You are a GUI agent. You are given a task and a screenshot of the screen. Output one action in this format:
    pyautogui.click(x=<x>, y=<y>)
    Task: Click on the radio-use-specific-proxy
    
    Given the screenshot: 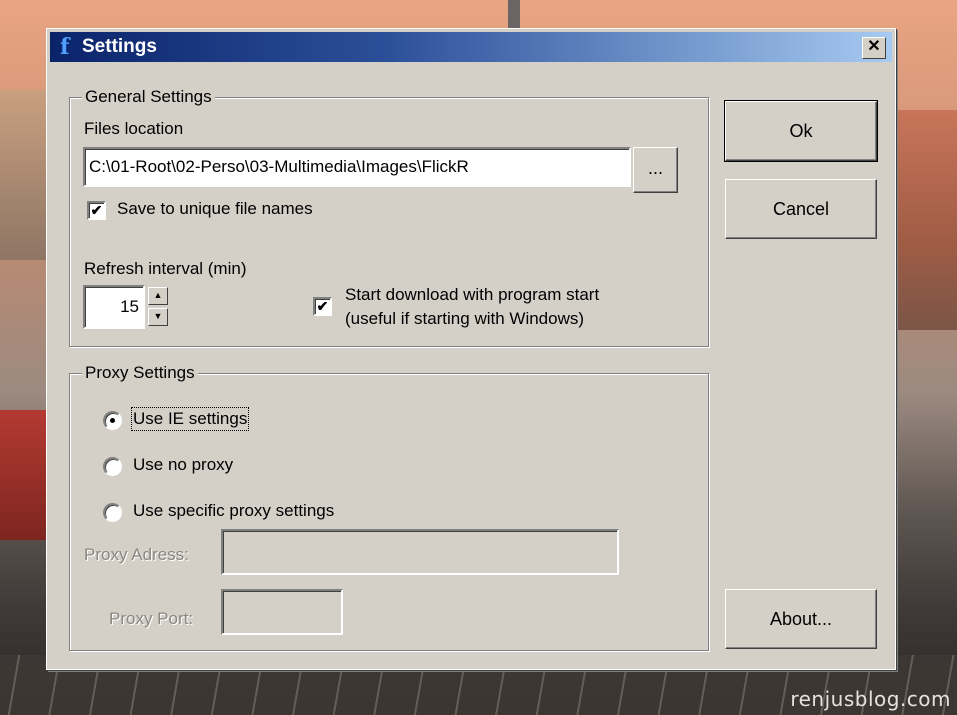 What is the action you would take?
    pyautogui.click(x=112, y=512)
    